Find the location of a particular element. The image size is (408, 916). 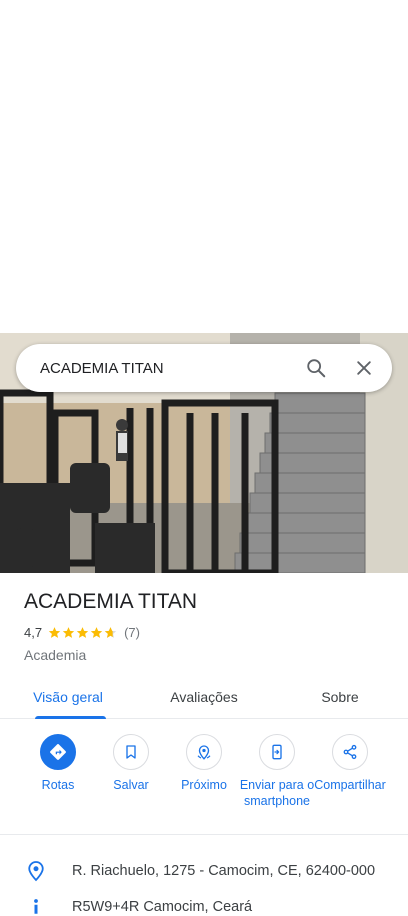

location-pin-icon is located at coordinates (36, 871).